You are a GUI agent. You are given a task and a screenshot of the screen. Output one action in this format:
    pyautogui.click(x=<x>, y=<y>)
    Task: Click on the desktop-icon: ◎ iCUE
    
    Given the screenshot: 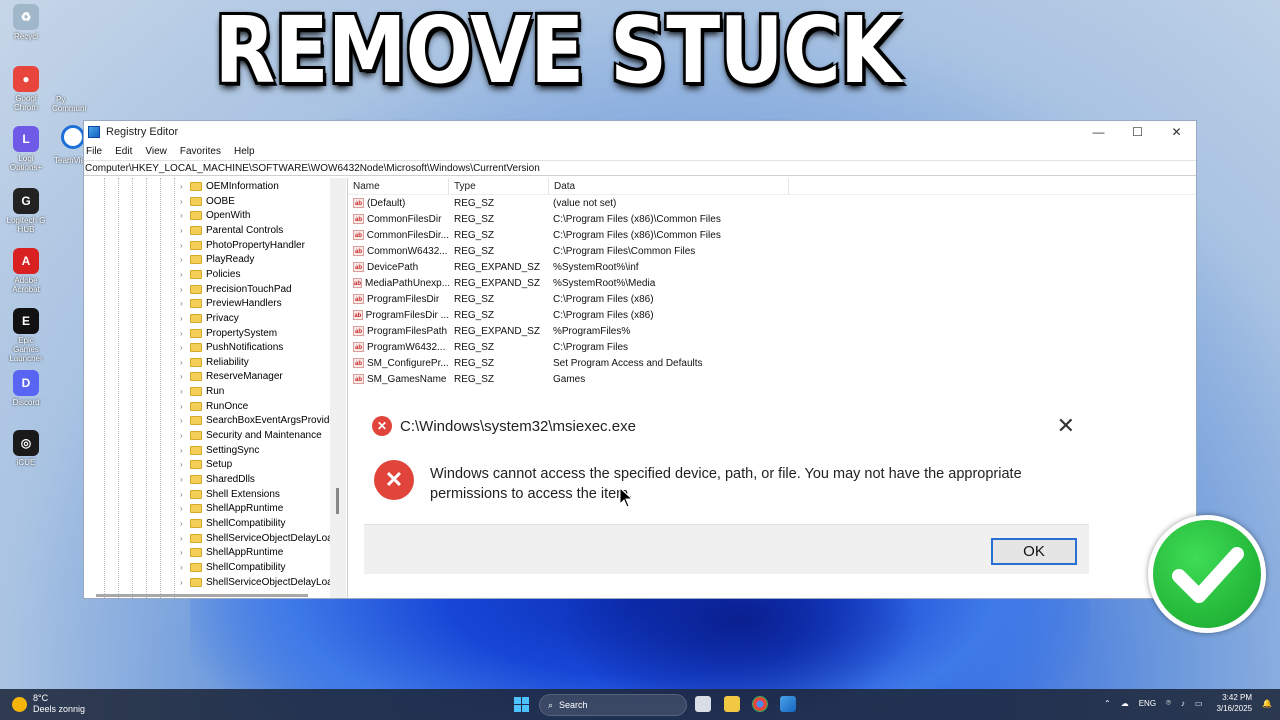 What is the action you would take?
    pyautogui.click(x=26, y=448)
    